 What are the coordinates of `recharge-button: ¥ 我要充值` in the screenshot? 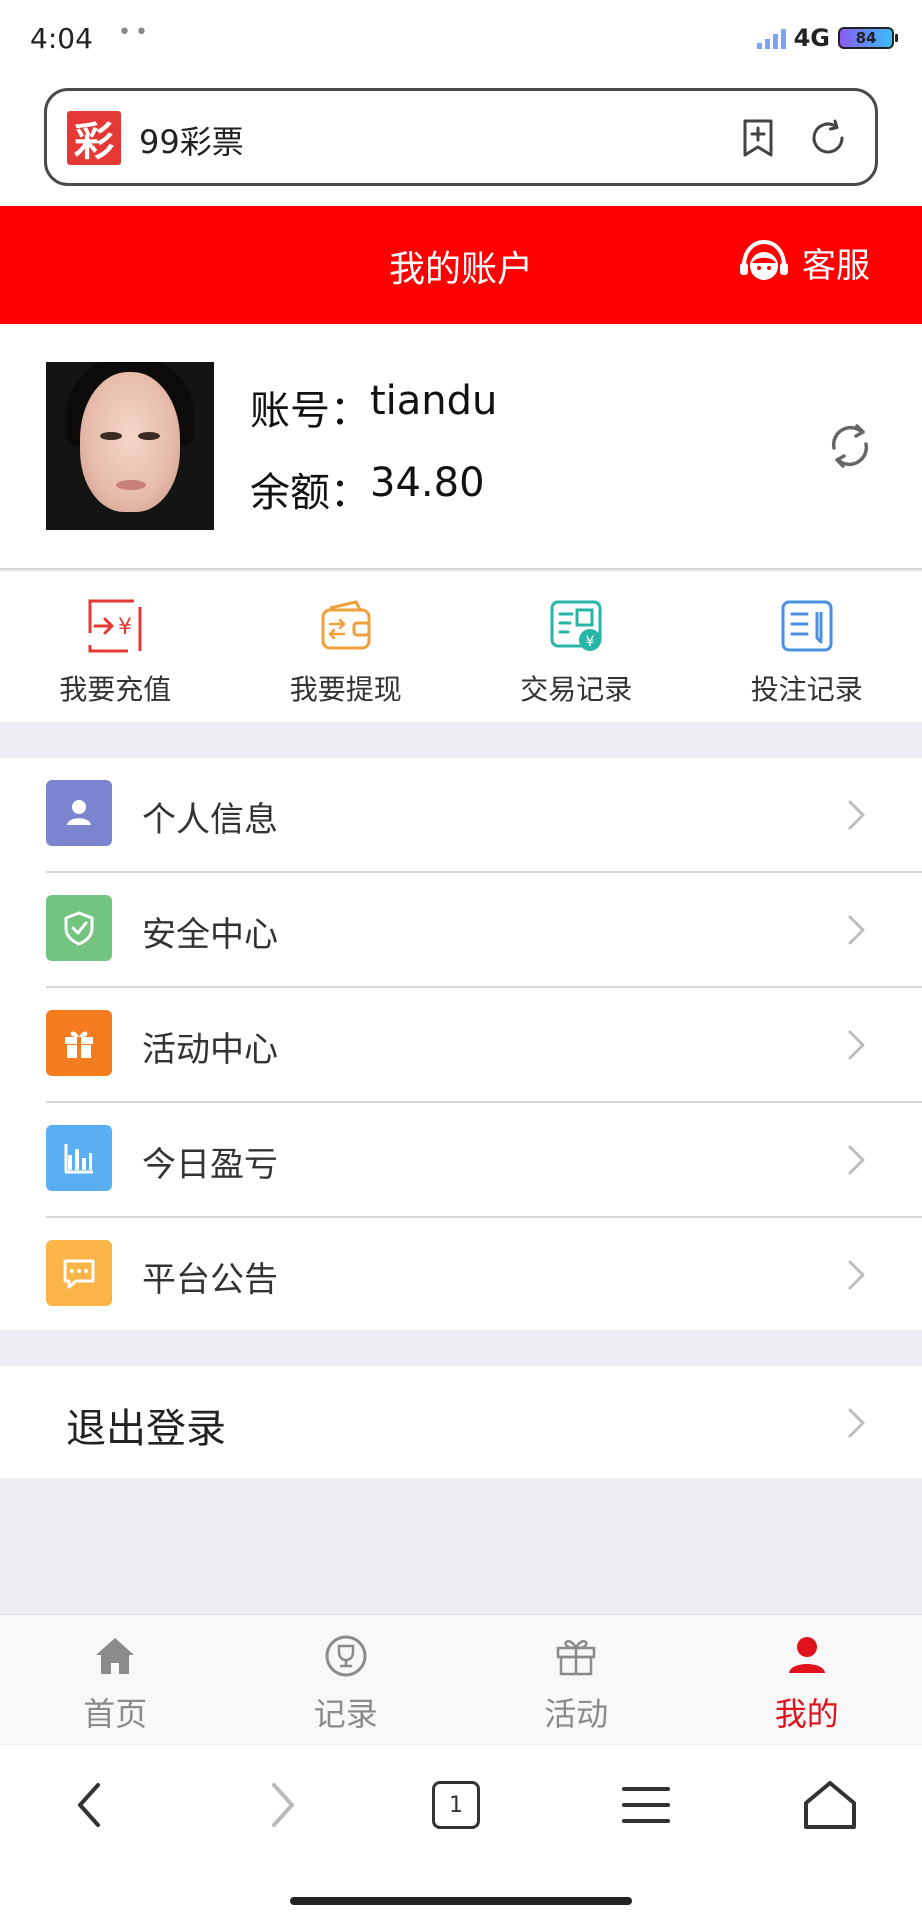 It's located at (115, 647).